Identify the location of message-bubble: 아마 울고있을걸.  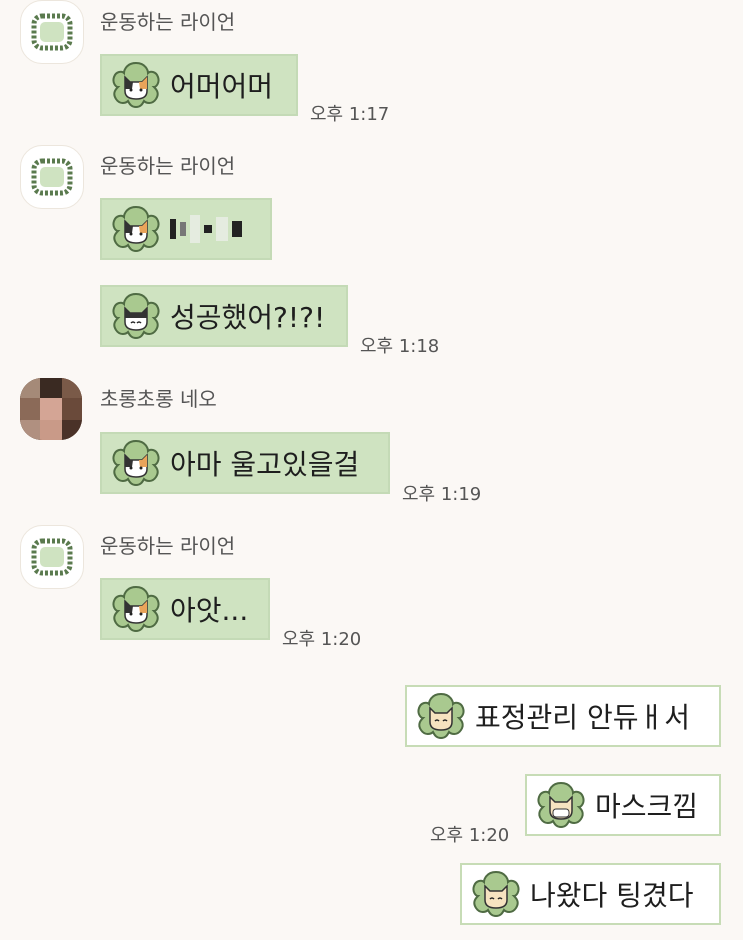
(245, 463).